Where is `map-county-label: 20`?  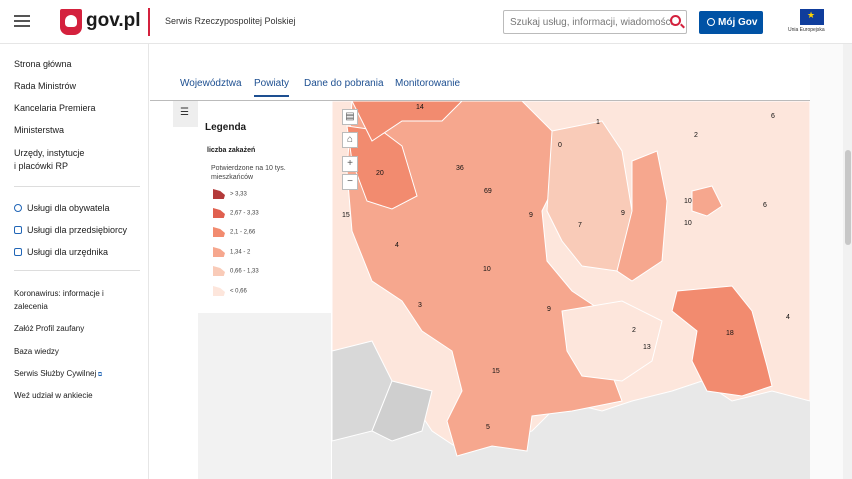 map-county-label: 20 is located at coordinates (380, 173).